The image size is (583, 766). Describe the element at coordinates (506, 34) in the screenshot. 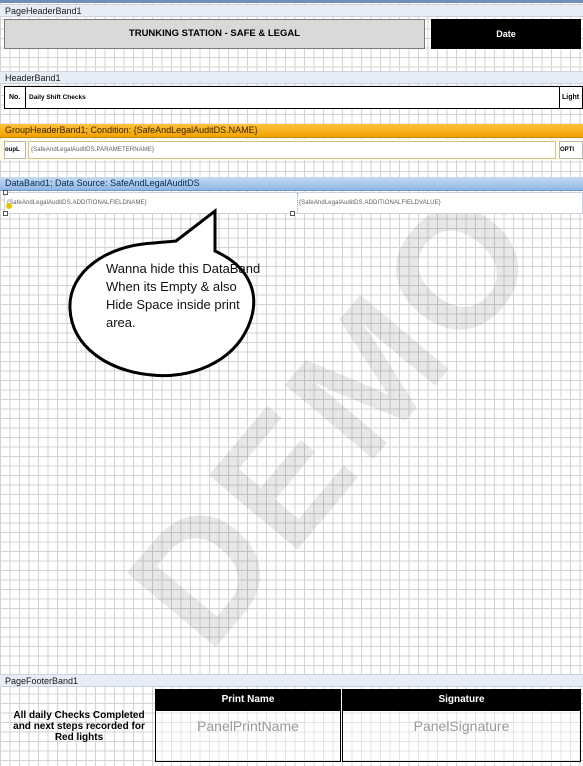

I see `date-header: Date` at that location.